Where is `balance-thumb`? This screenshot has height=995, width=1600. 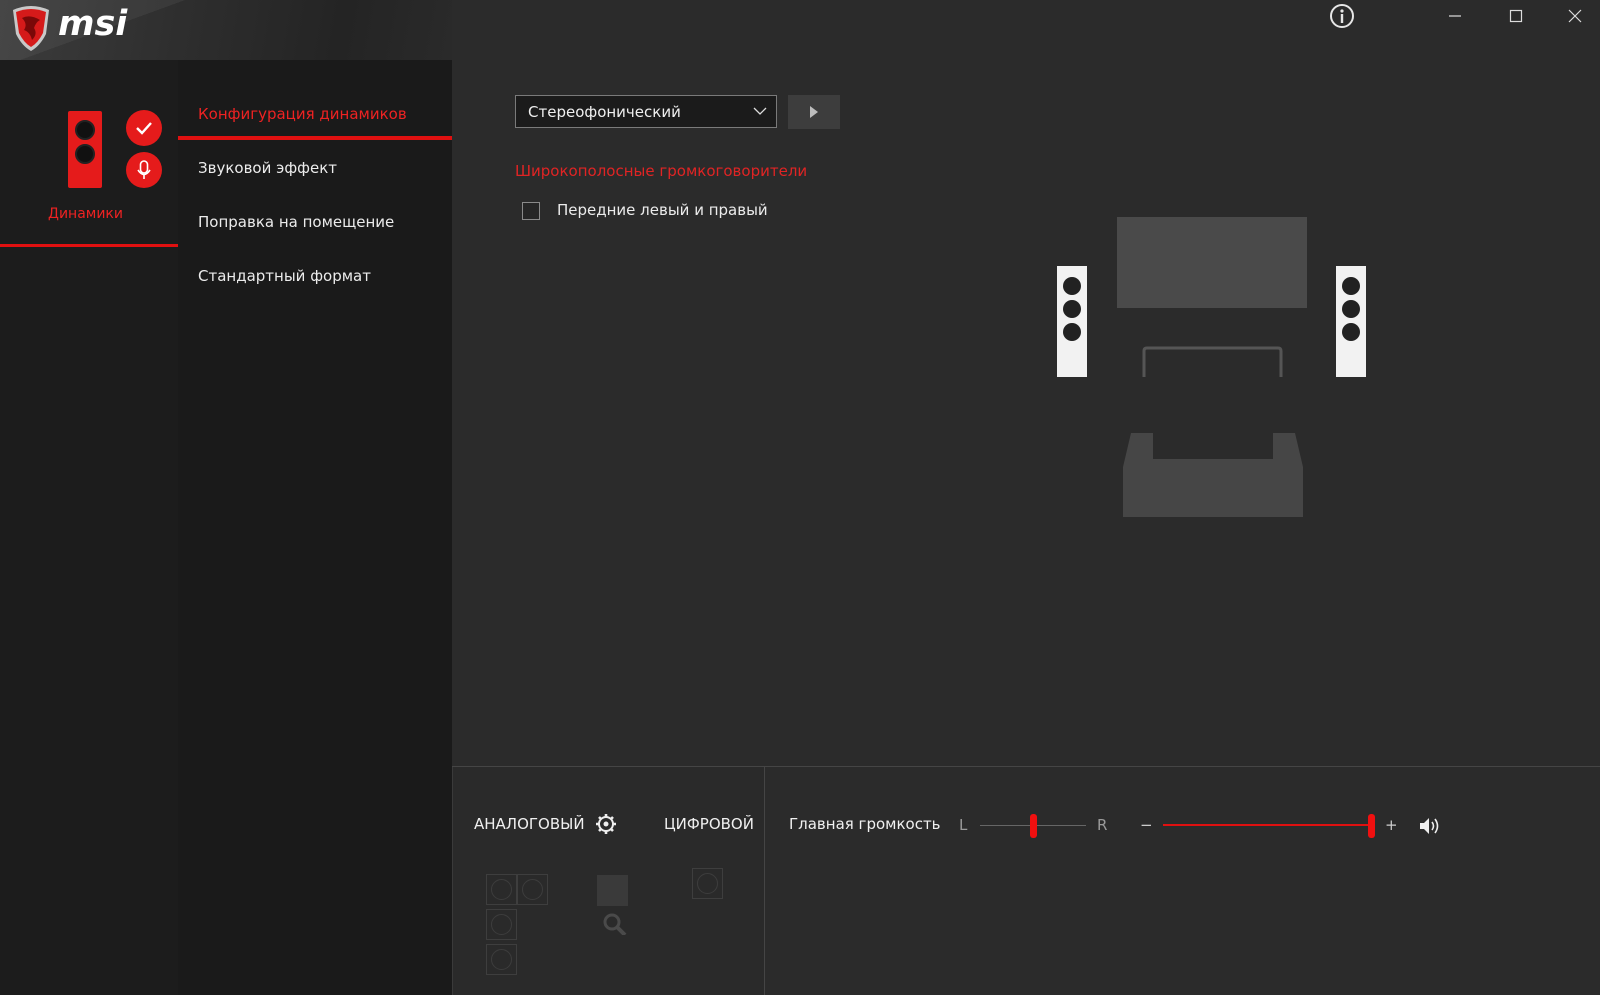
balance-thumb is located at coordinates (1033, 826).